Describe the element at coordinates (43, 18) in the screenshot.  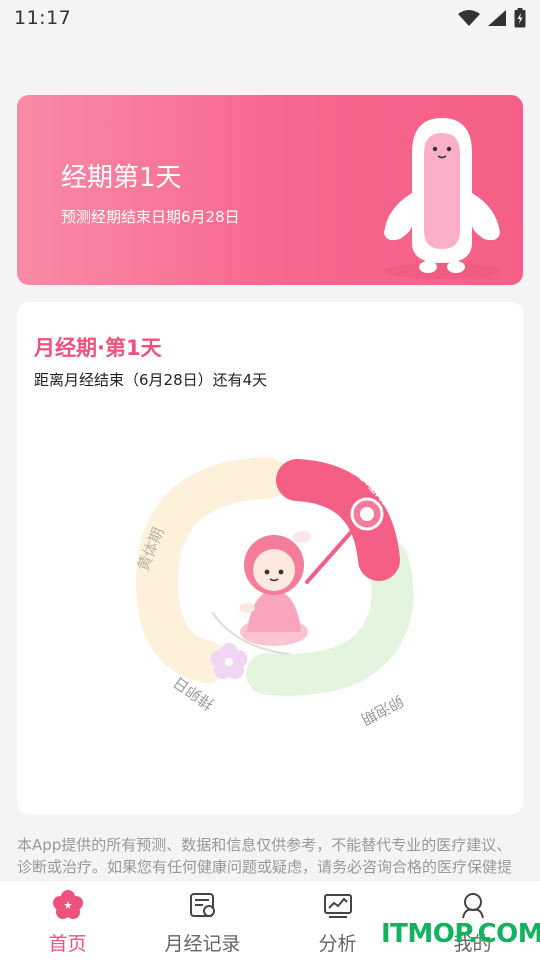
I see `status-time: 11:17` at that location.